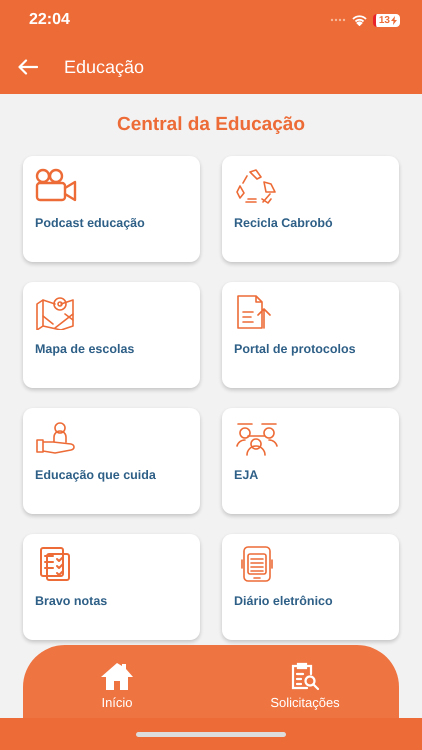 This screenshot has width=422, height=750. I want to click on battery-level: 13, so click(386, 20).